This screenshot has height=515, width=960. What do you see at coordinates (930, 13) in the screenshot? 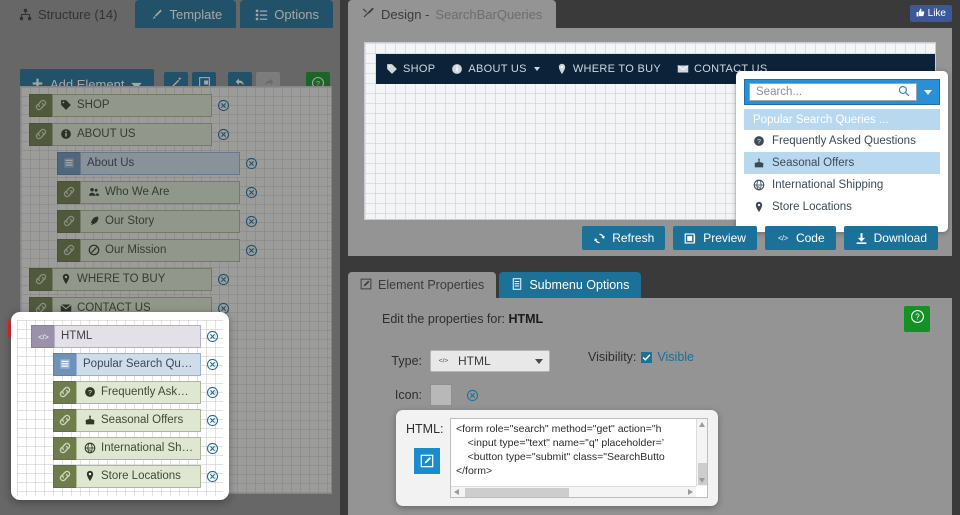
I see `like-button: Like` at bounding box center [930, 13].